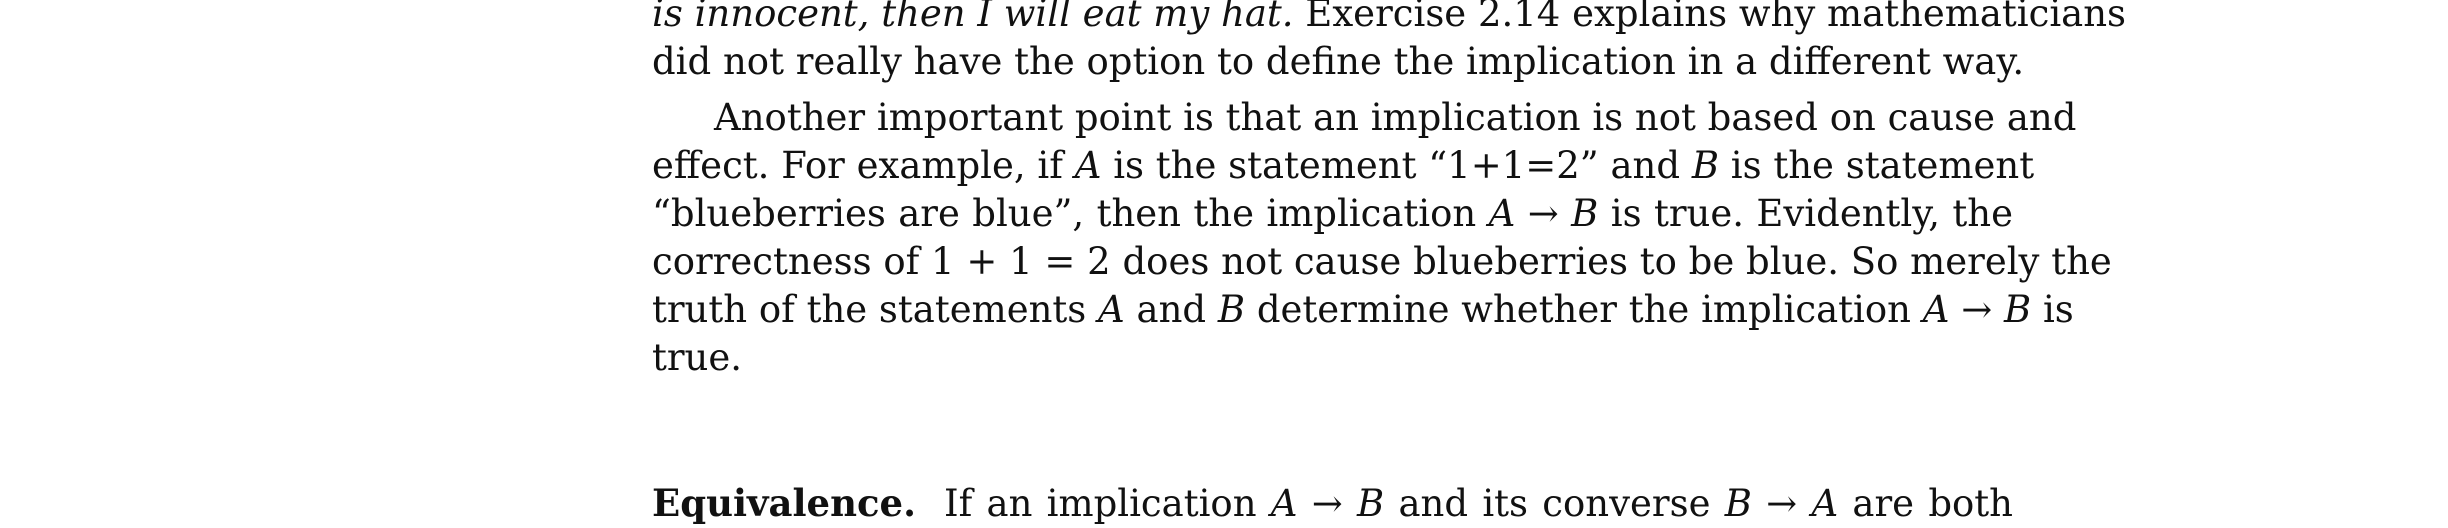 The width and height of the screenshot is (2448, 528). What do you see at coordinates (863, 165) in the screenshot?
I see `text-span: effect. For example, if` at bounding box center [863, 165].